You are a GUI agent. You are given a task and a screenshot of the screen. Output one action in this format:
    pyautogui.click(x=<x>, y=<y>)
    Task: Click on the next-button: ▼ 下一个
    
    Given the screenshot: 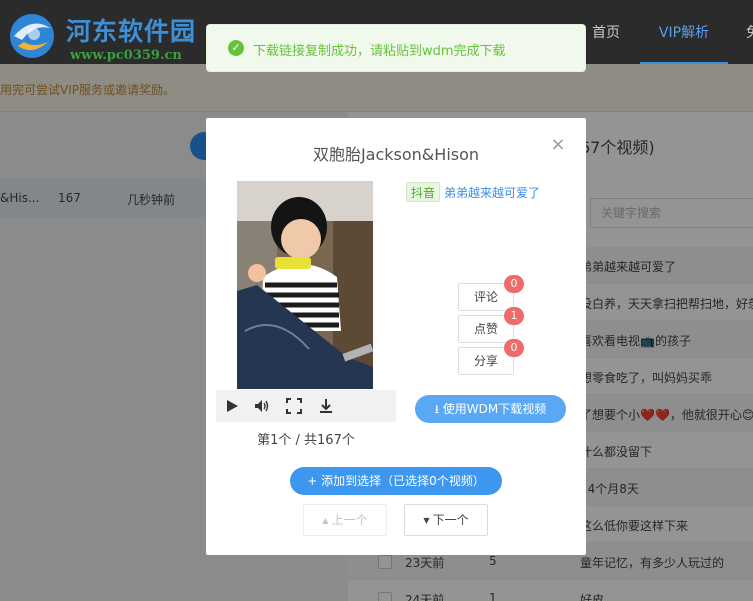 What is the action you would take?
    pyautogui.click(x=446, y=520)
    